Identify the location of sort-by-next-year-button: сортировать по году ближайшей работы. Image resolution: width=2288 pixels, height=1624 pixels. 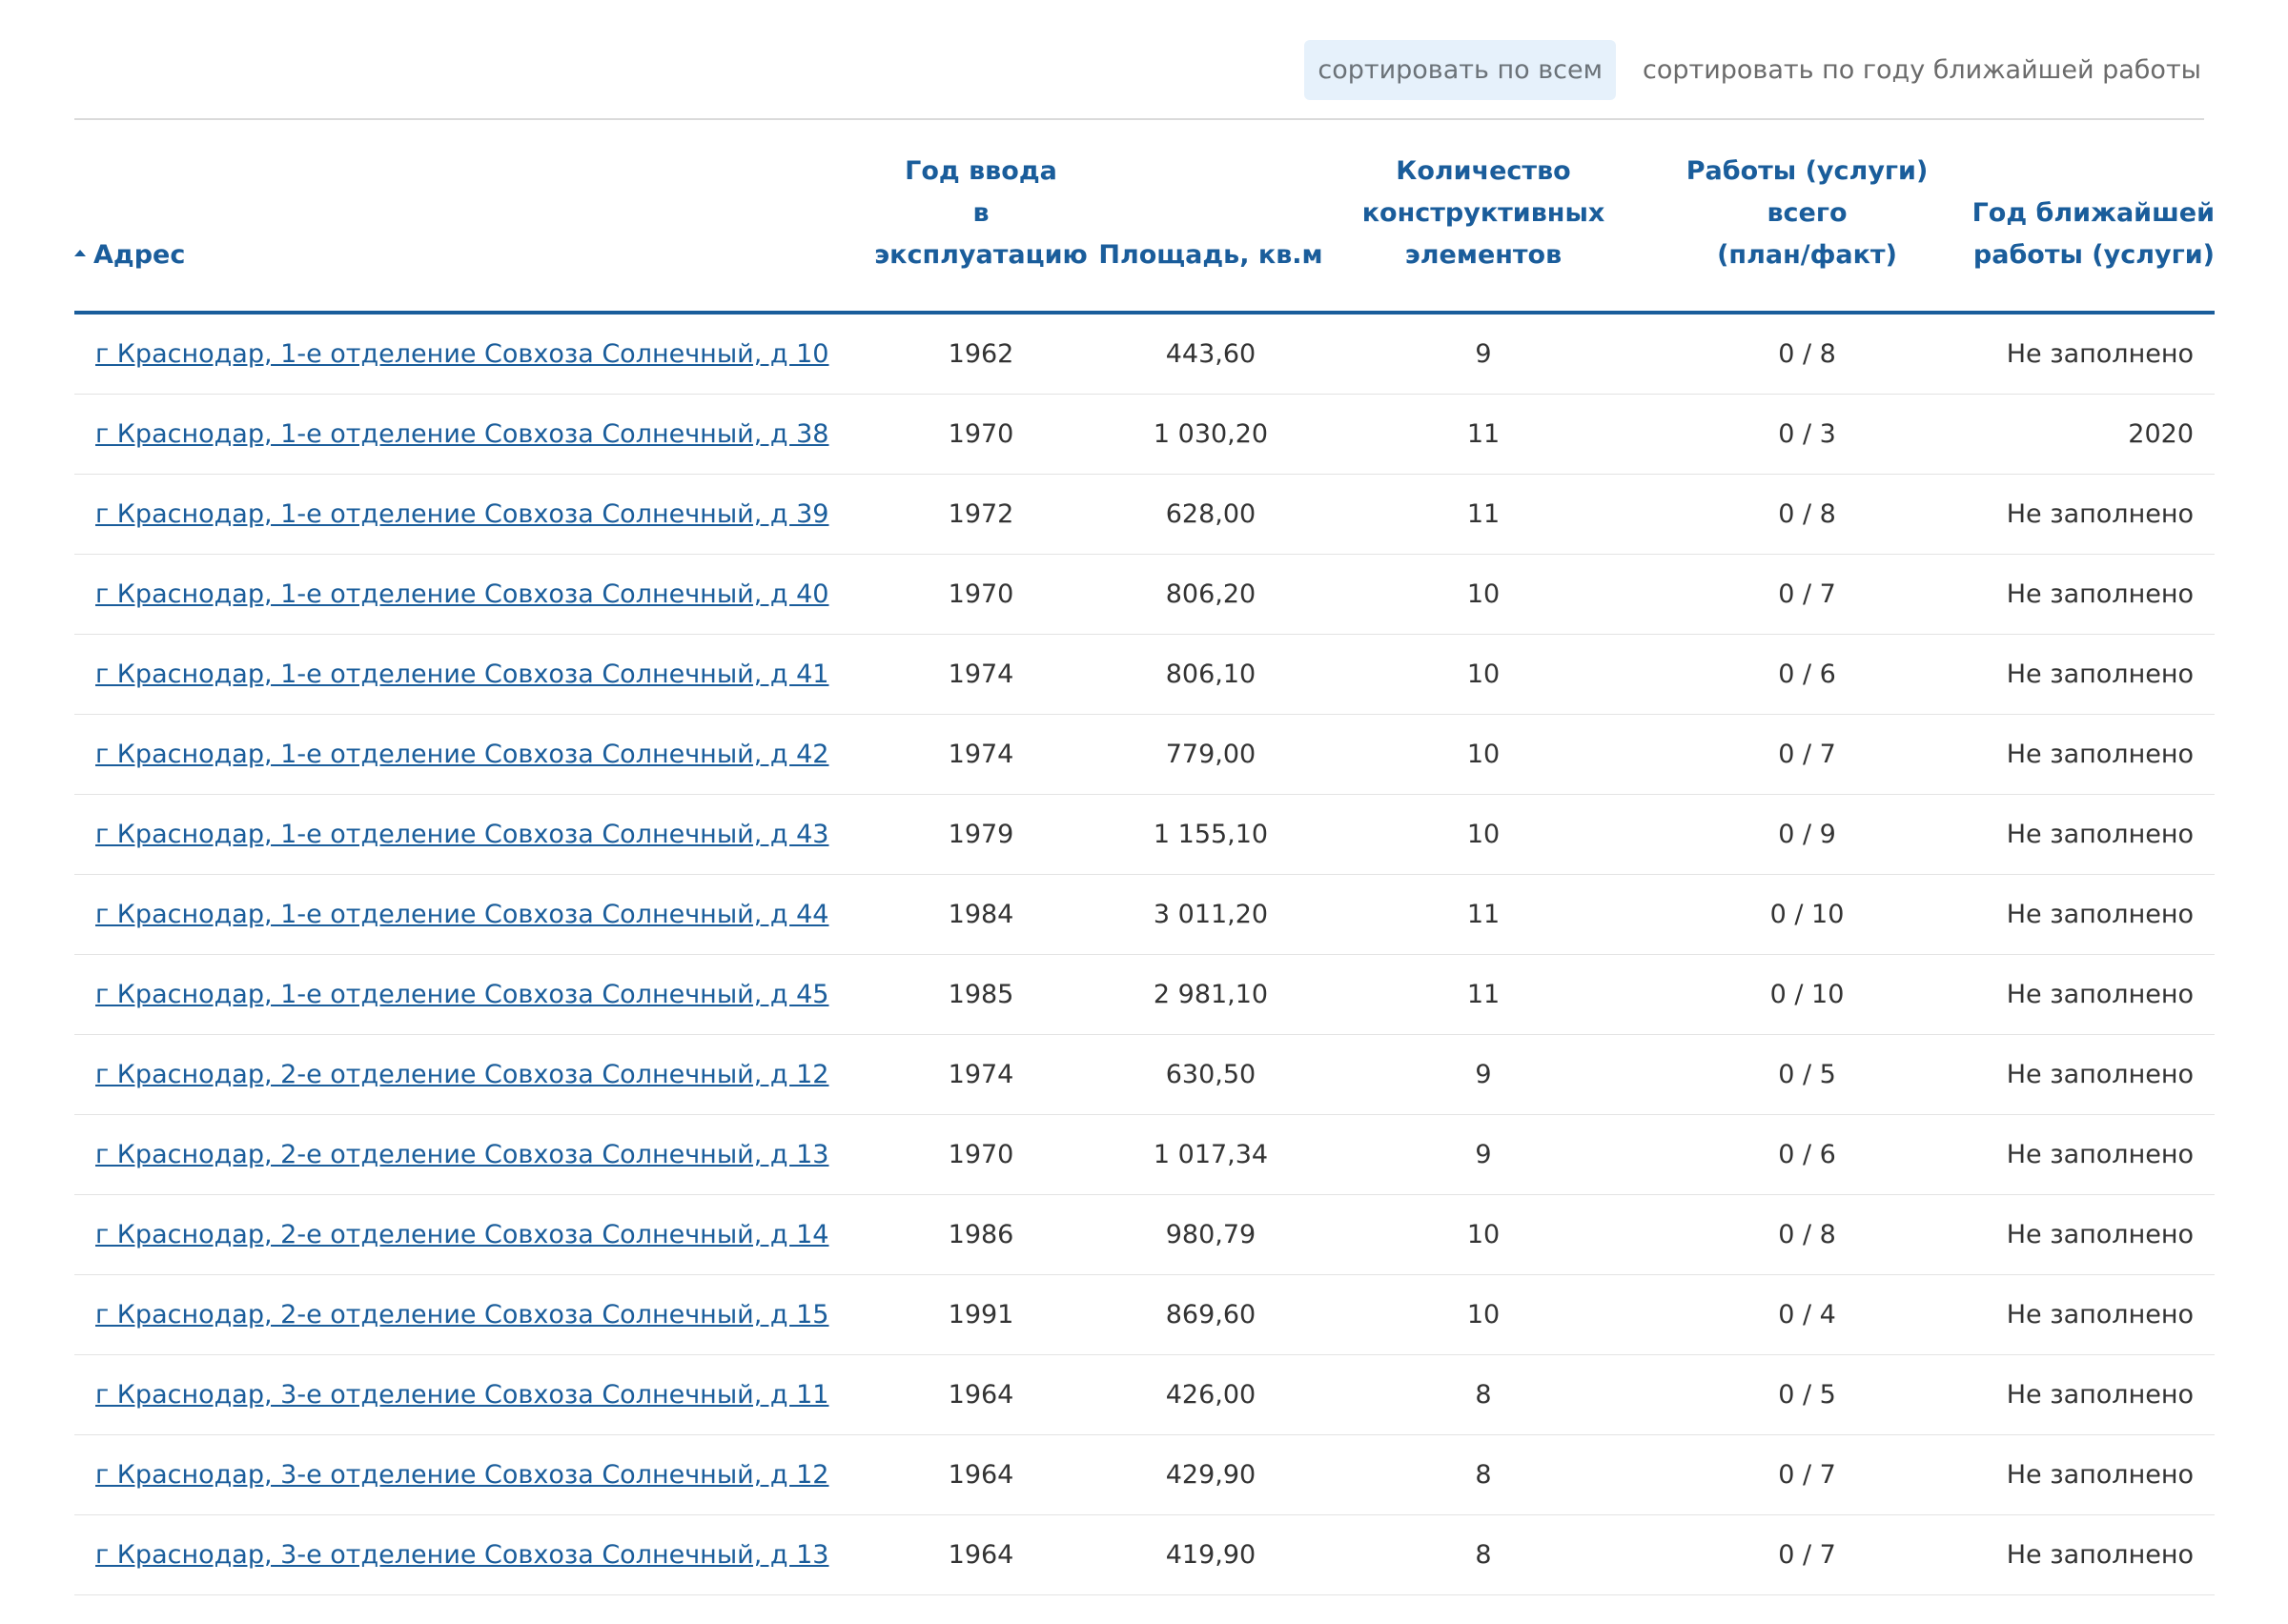
(1922, 70).